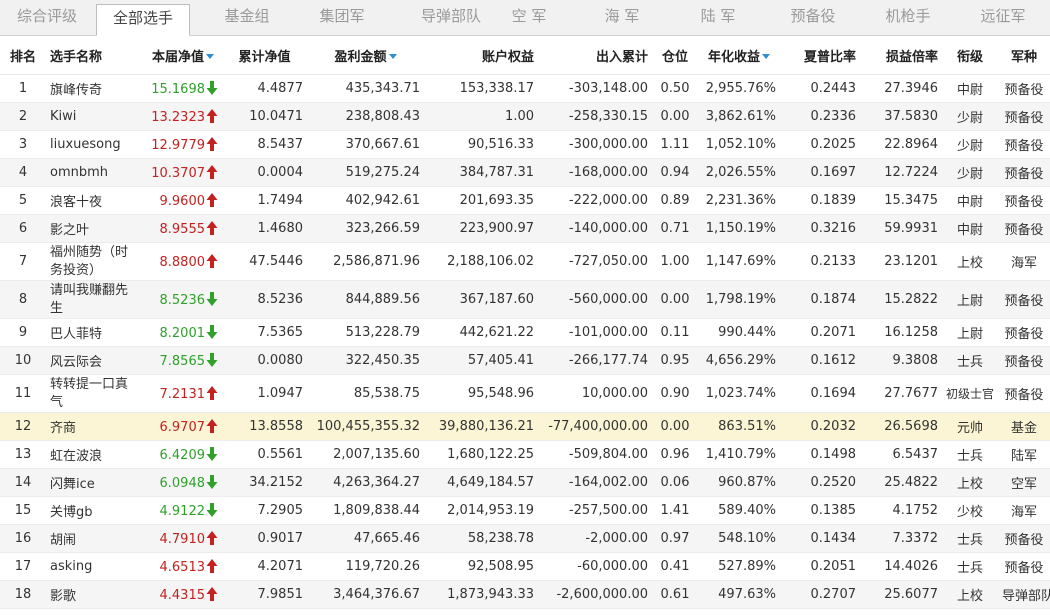 The width and height of the screenshot is (1050, 616). Describe the element at coordinates (365, 200) in the screenshot. I see `profit: 402,942.61` at that location.